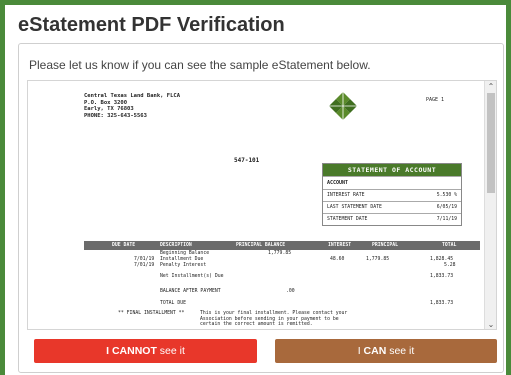 This screenshot has height=375, width=511. What do you see at coordinates (151, 25) in the screenshot?
I see `page-title: eStatement PDF Verification` at bounding box center [151, 25].